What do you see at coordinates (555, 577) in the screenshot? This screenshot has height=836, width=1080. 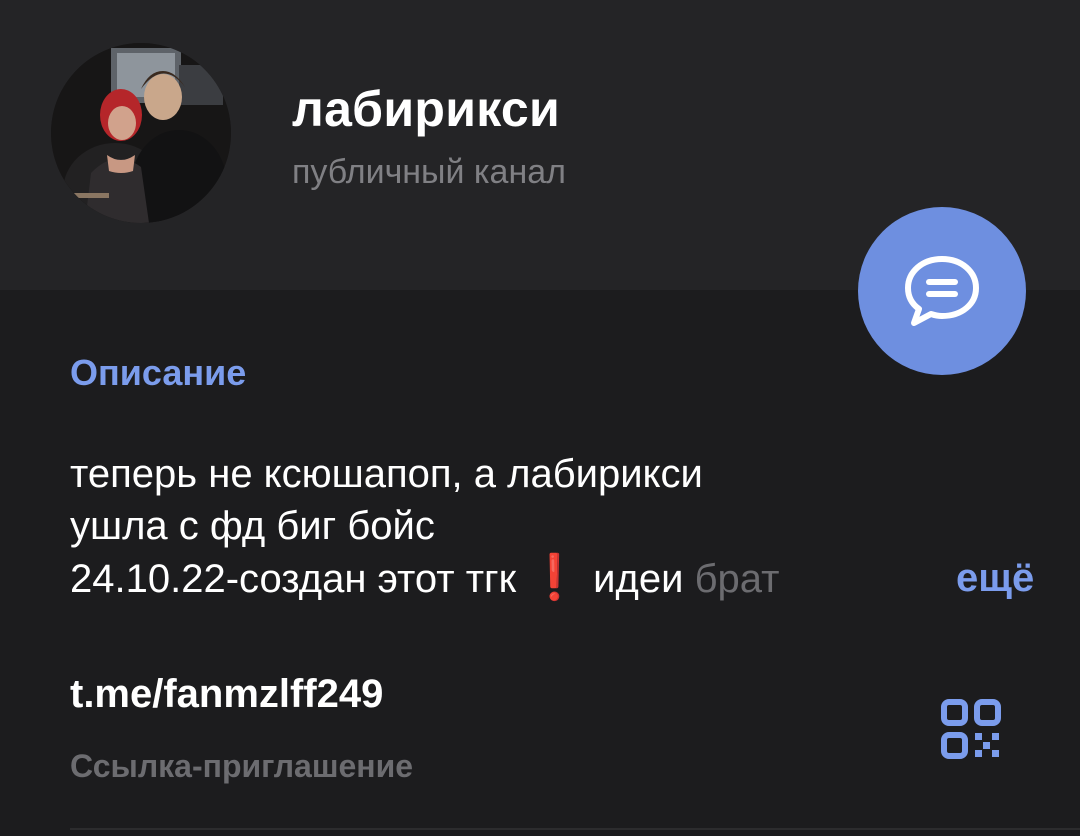 I see `exclamation-emoji-icon: ❗` at bounding box center [555, 577].